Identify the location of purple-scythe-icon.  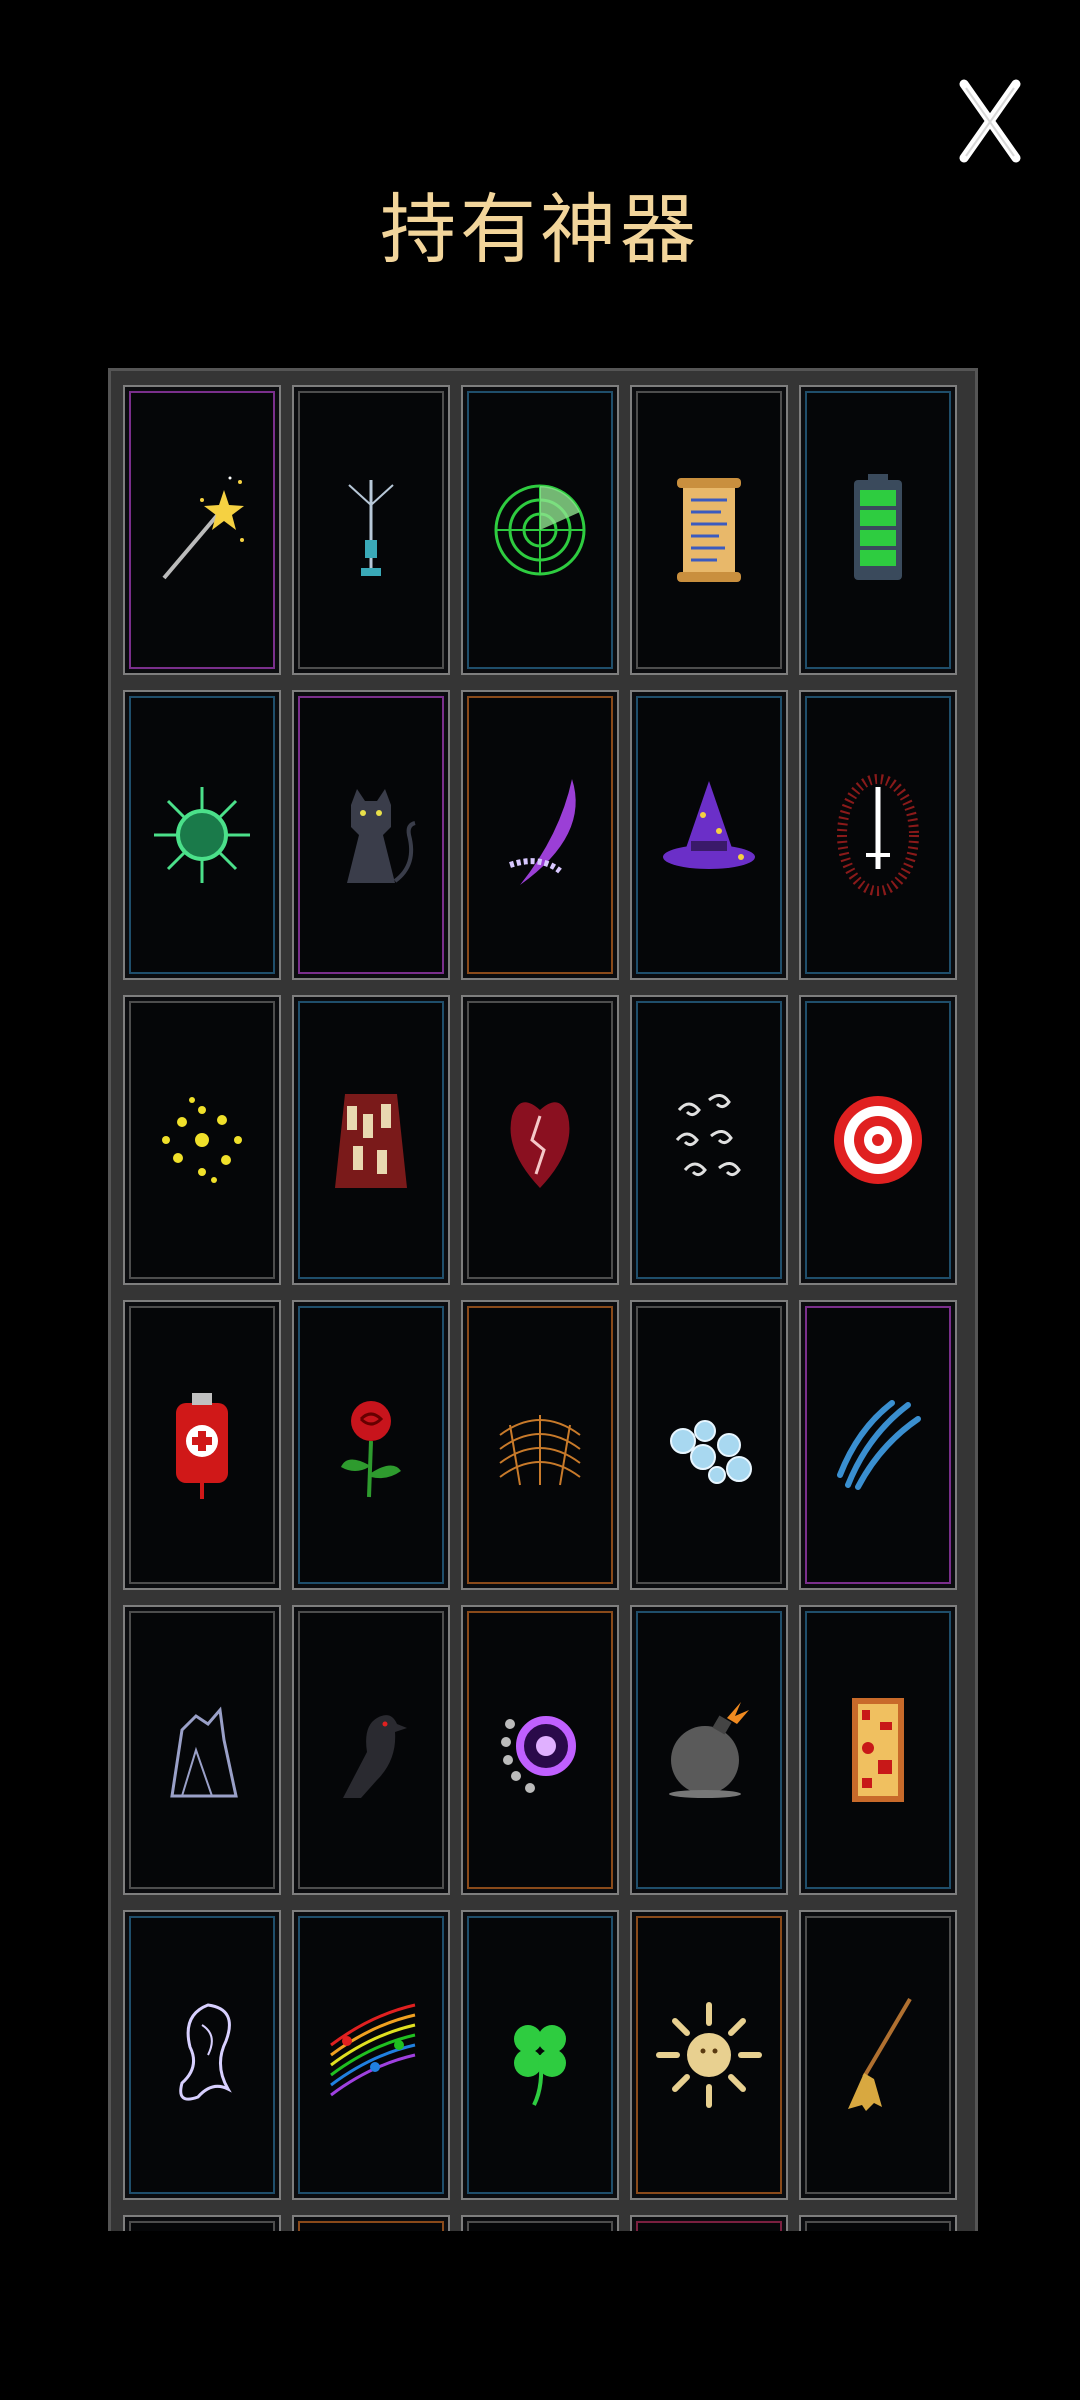
(540, 835).